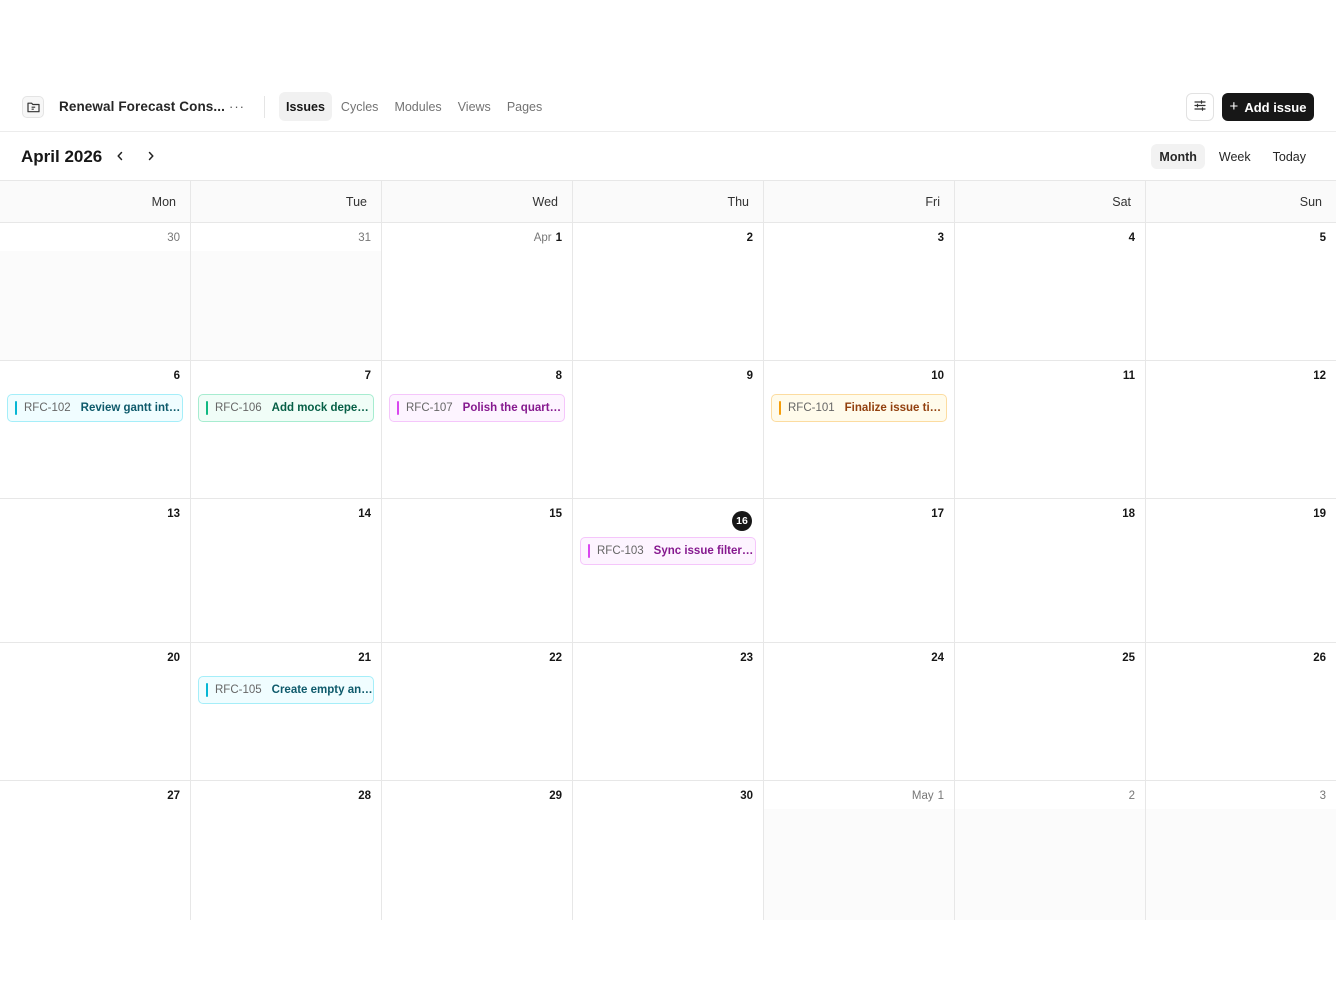  I want to click on add-issue-button: + Add issue, so click(1268, 107).